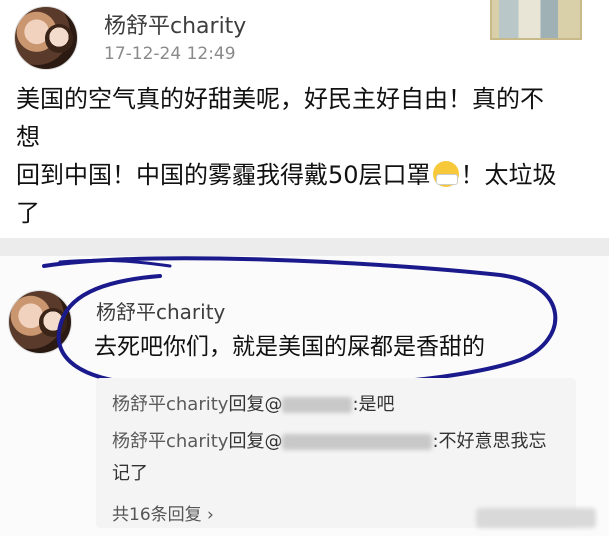 This screenshot has width=609, height=536. What do you see at coordinates (536, 518) in the screenshot?
I see `blurred-watermark` at bounding box center [536, 518].